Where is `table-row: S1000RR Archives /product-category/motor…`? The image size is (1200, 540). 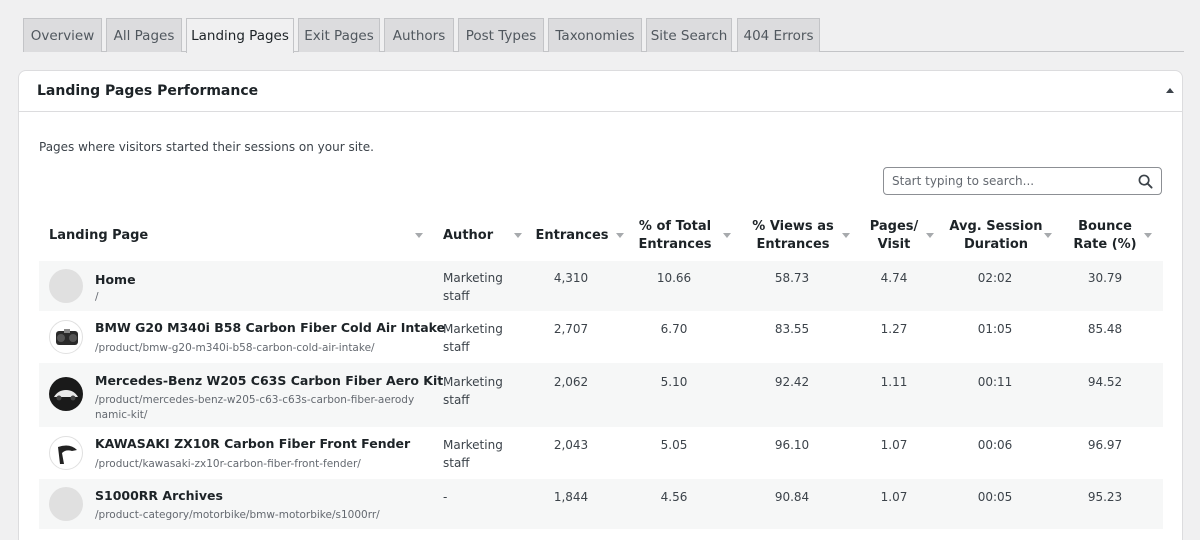
table-row: S1000RR Archives /product-category/motor… is located at coordinates (601, 504).